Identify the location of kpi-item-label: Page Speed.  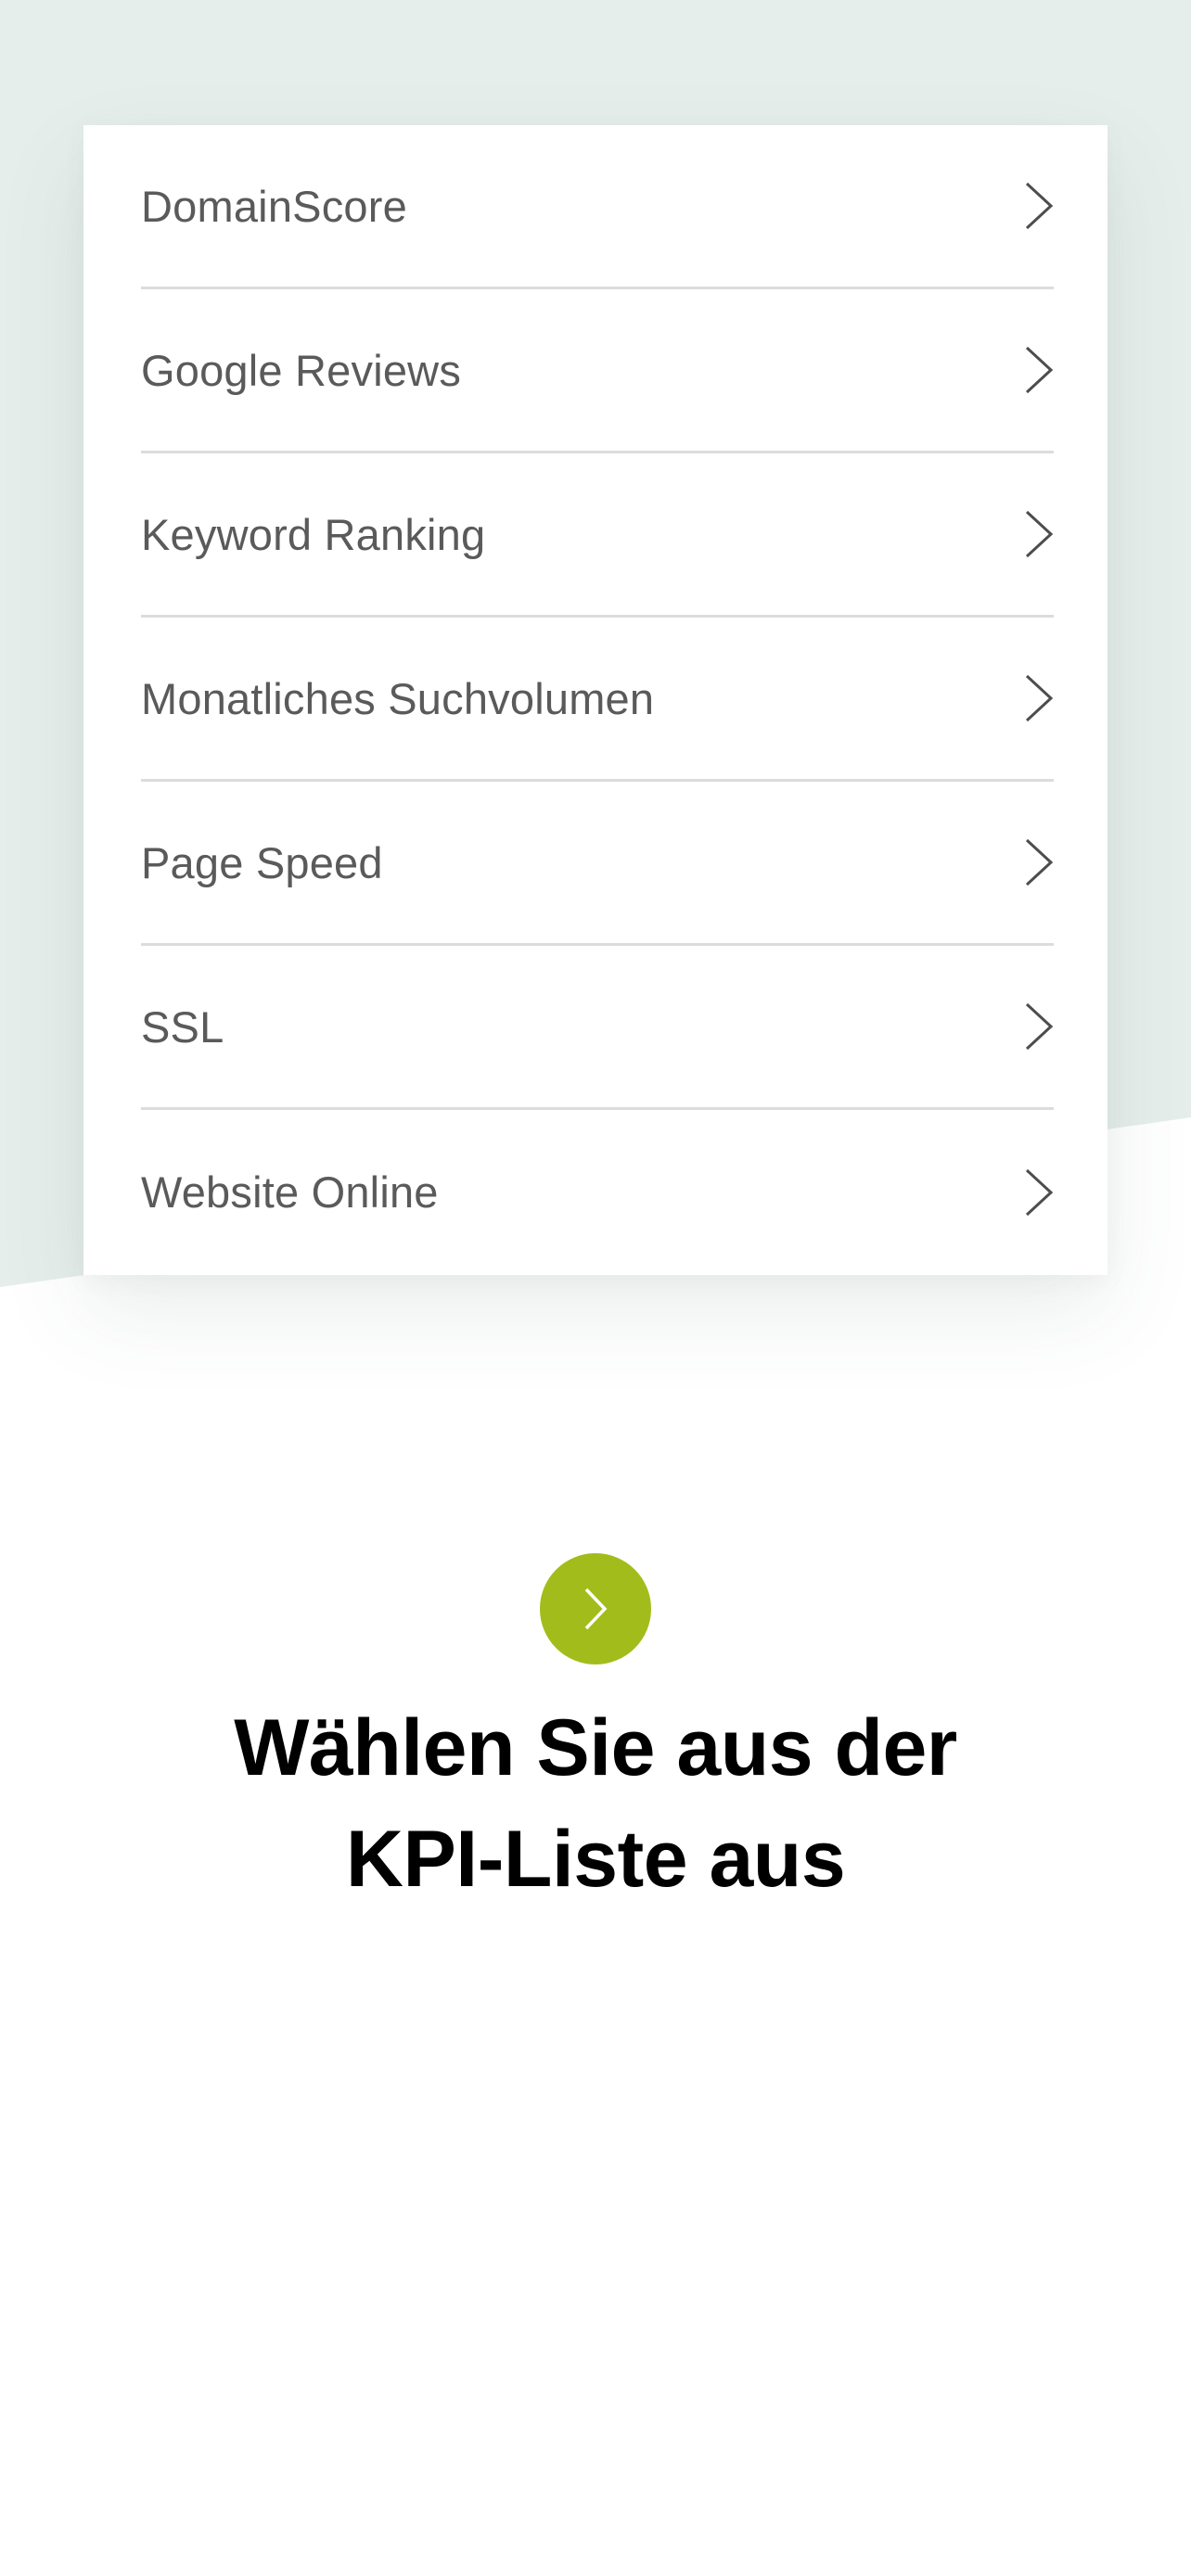
(262, 862).